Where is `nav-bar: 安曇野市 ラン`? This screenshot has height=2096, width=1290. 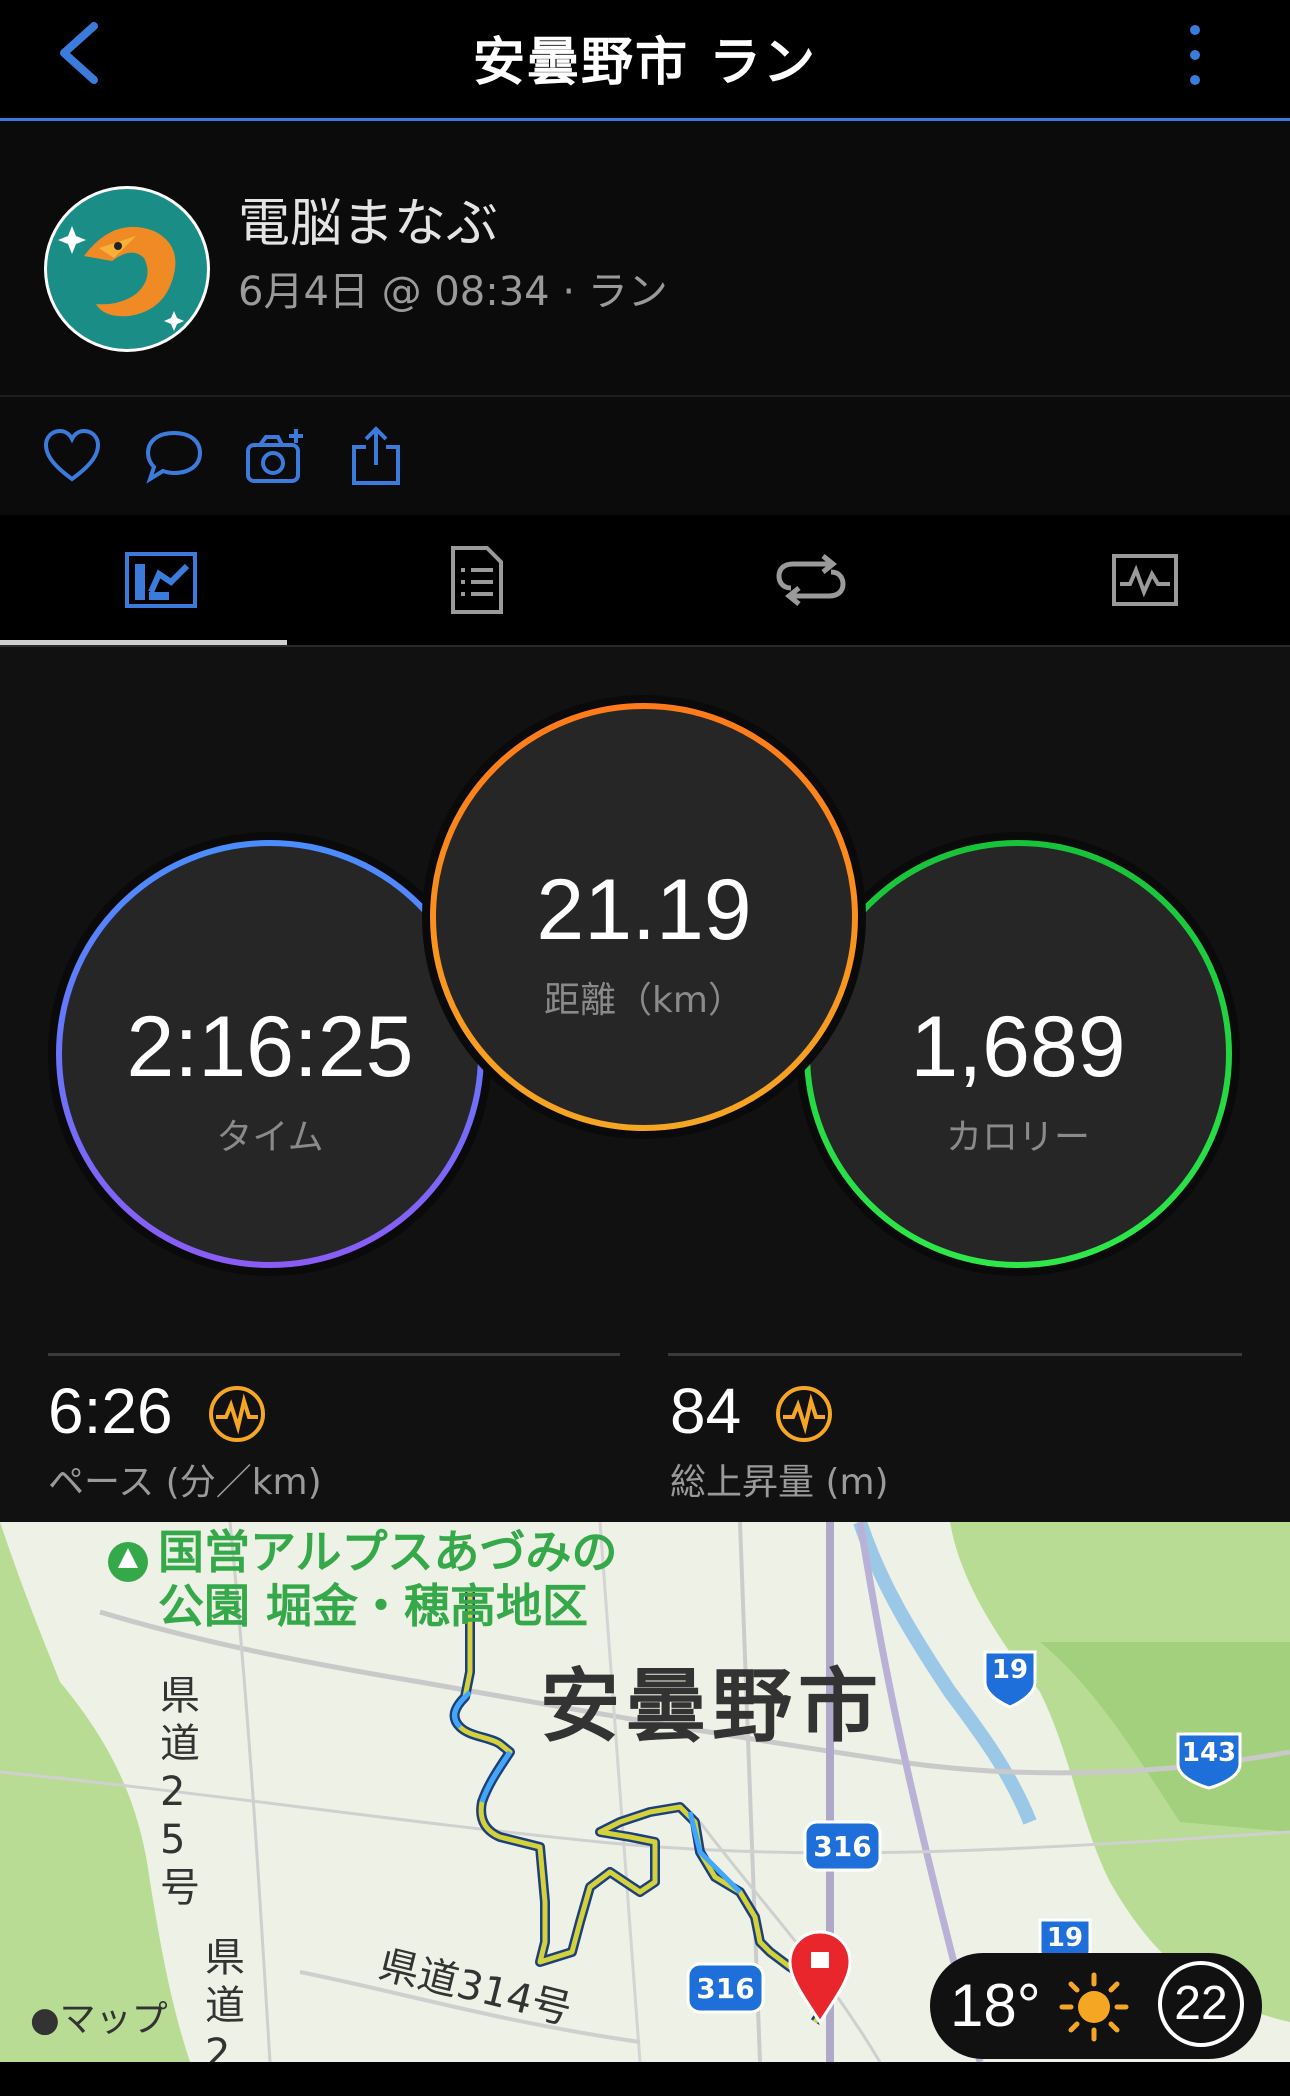 nav-bar: 安曇野市 ラン is located at coordinates (645, 60).